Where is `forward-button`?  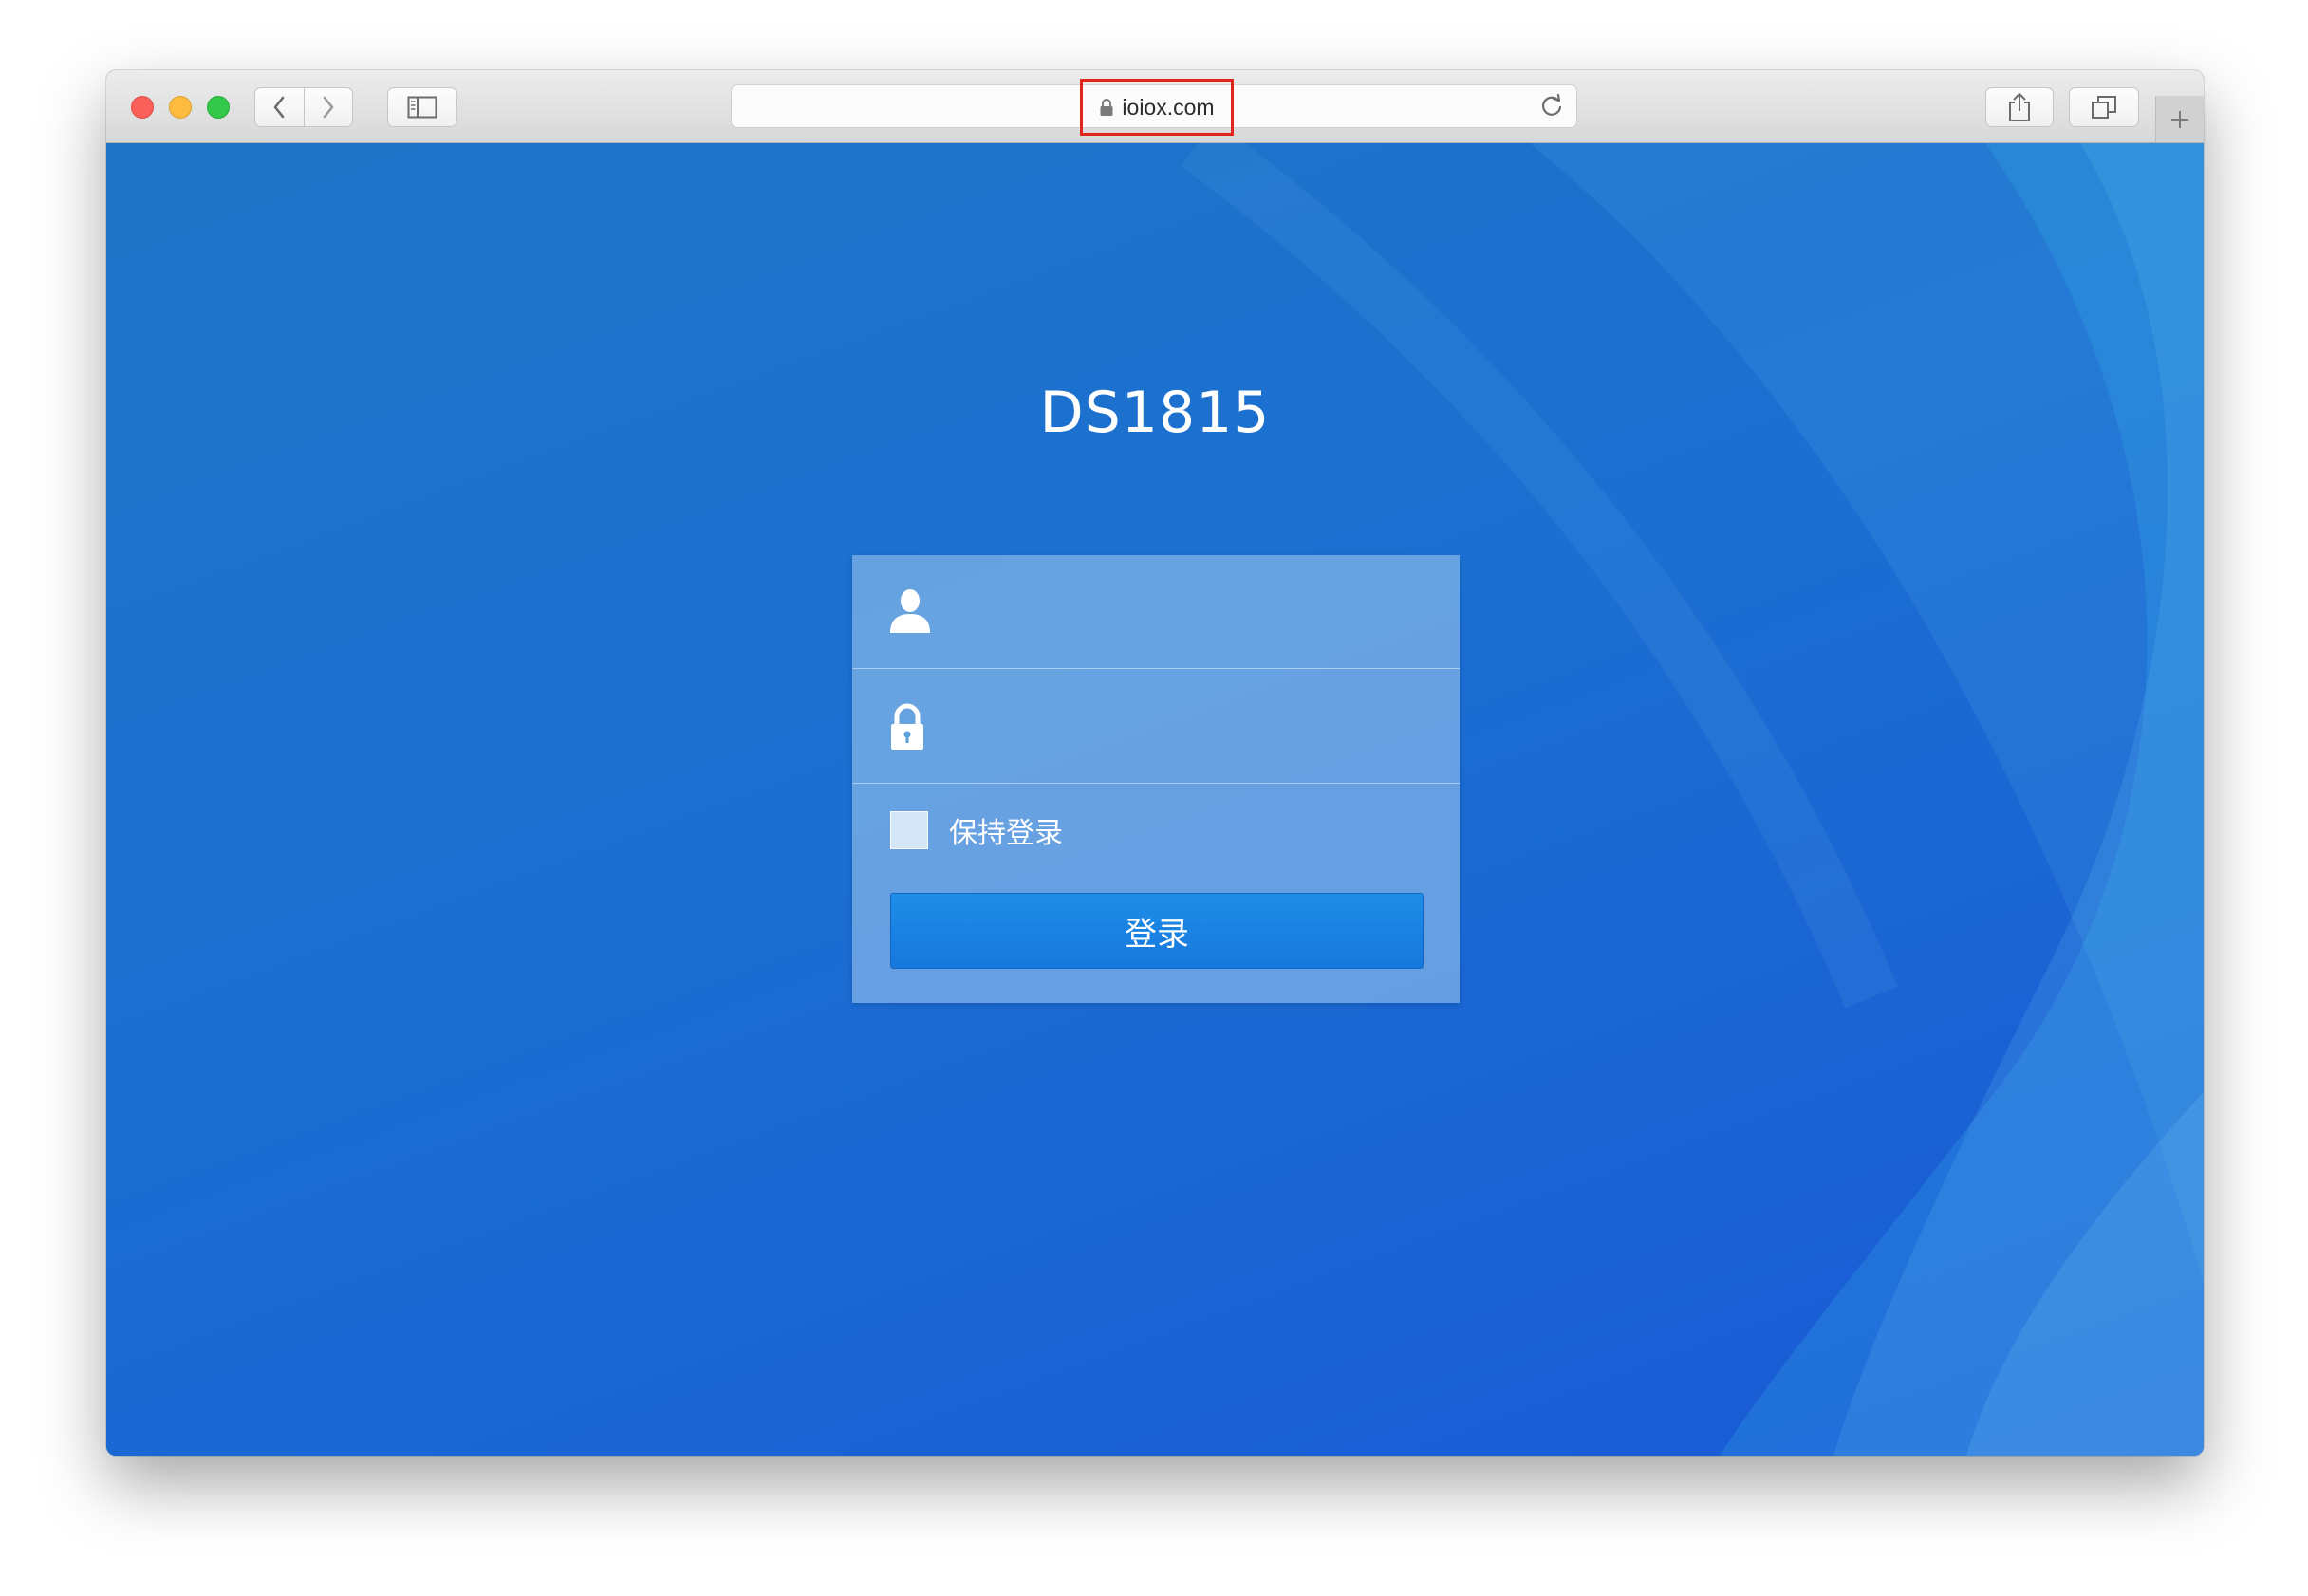
forward-button is located at coordinates (328, 107).